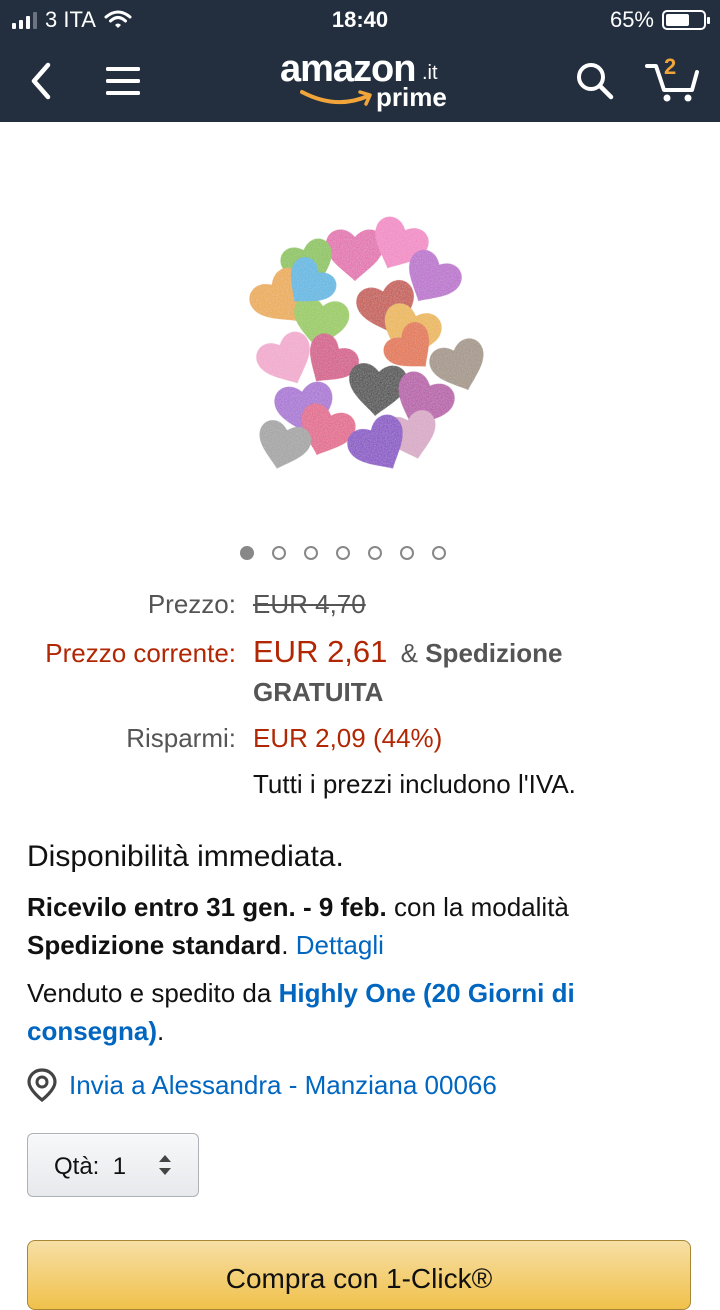 This screenshot has width=720, height=1310. Describe the element at coordinates (318, 692) in the screenshot. I see `shipping-free-label: GRATUITA` at that location.